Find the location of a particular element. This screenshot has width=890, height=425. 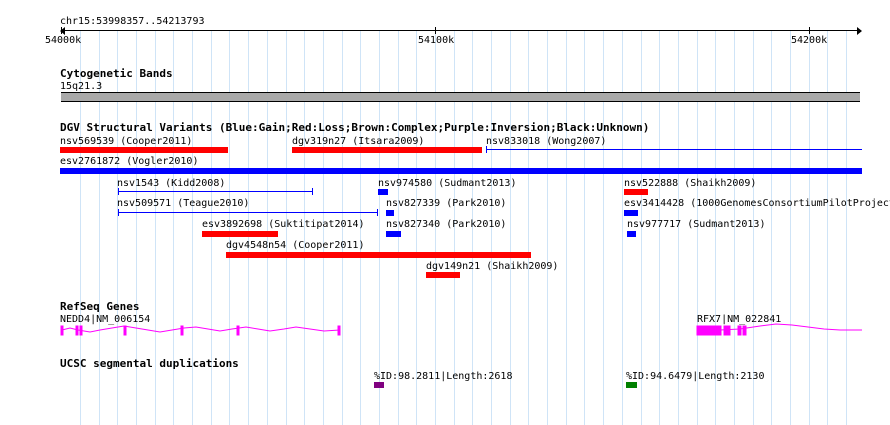

gene-model-nedd4 is located at coordinates (200, 330).